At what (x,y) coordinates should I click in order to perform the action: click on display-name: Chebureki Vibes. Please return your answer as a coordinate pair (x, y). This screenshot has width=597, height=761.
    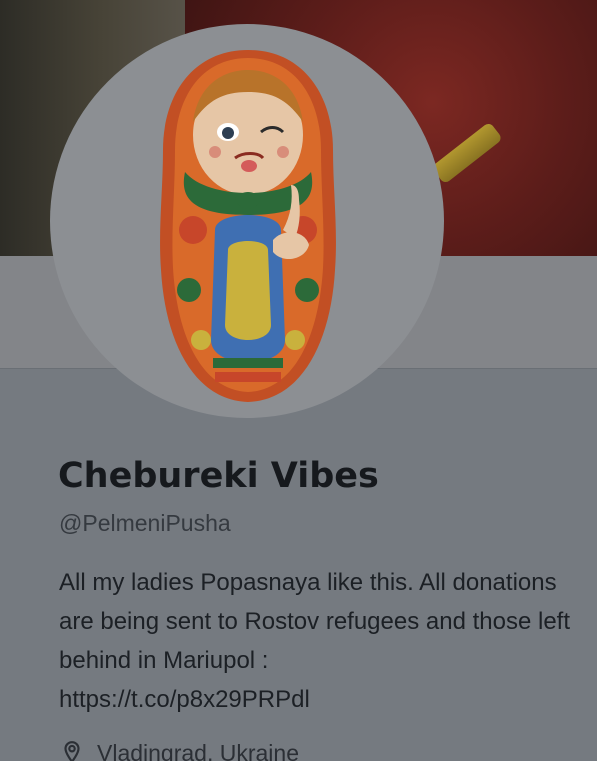
    Looking at the image, I should click on (218, 476).